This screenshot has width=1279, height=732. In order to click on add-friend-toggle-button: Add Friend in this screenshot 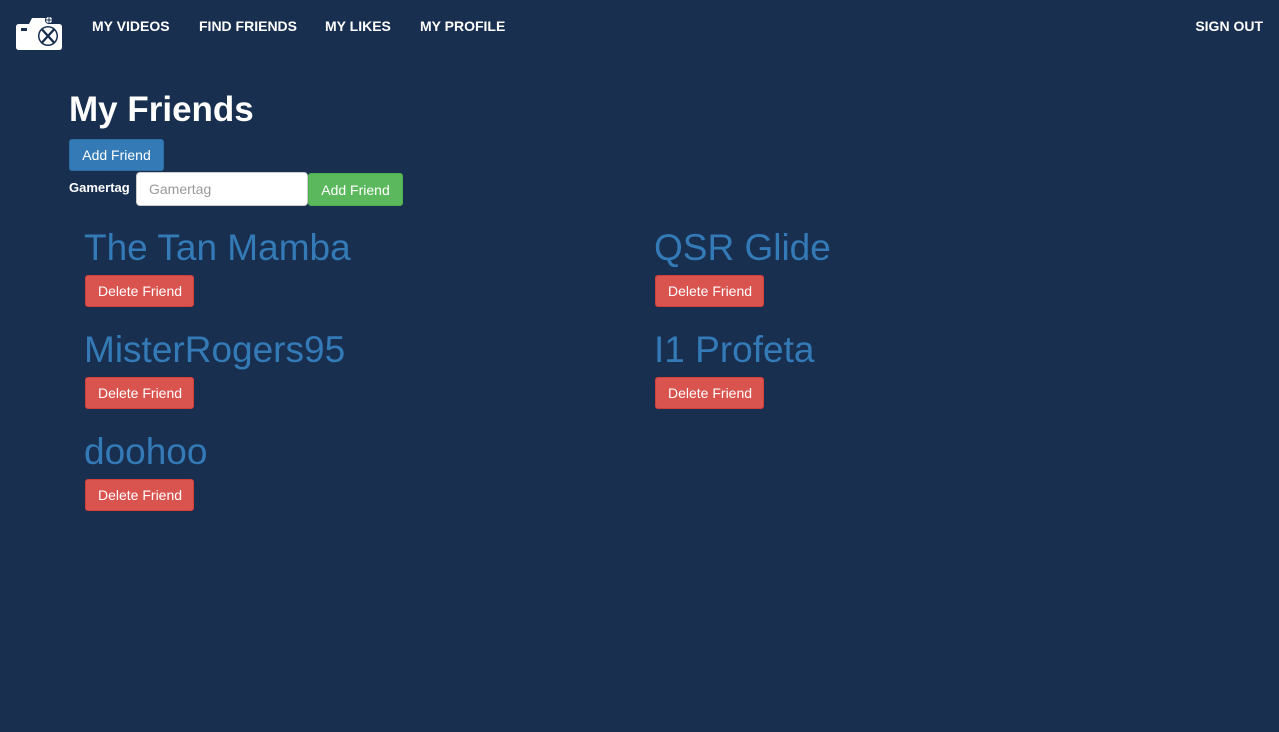, I will do `click(116, 155)`.